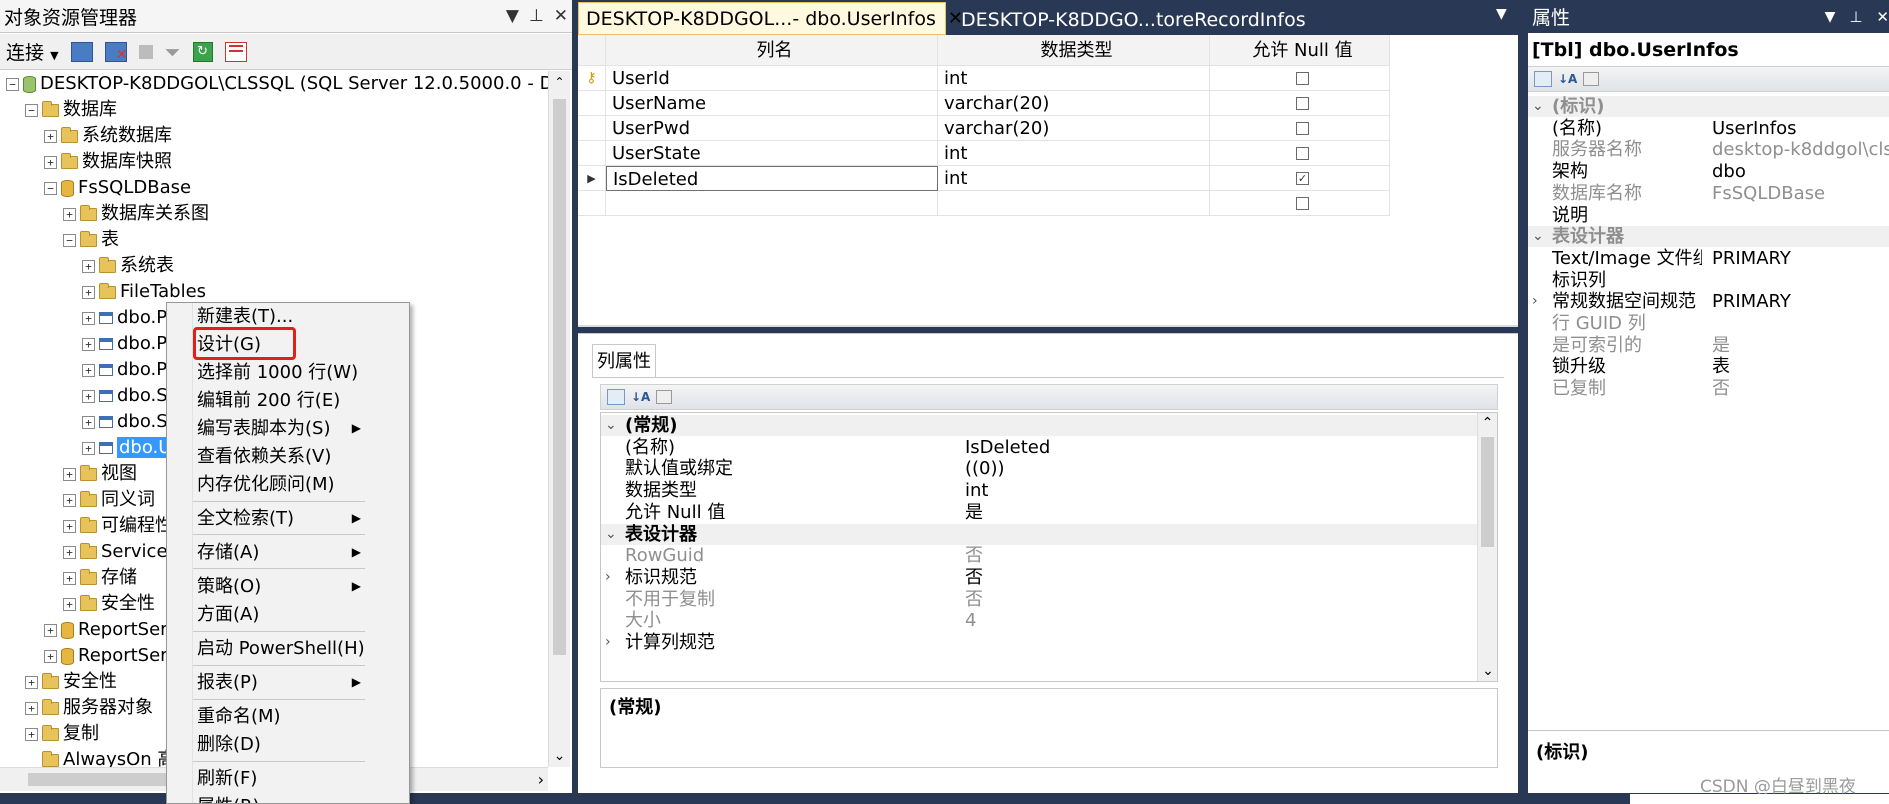 The height and width of the screenshot is (804, 1889). What do you see at coordinates (1302, 178) in the screenshot?
I see `allow-null-checkbox: ✓` at bounding box center [1302, 178].